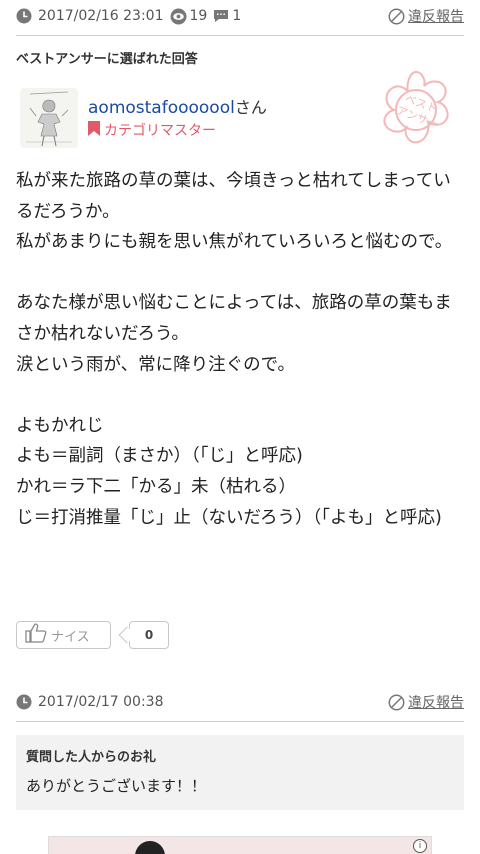 The height and width of the screenshot is (854, 480). What do you see at coordinates (107, 59) in the screenshot?
I see `best-answer-heading: ベストアンサーに選ばれた回答` at bounding box center [107, 59].